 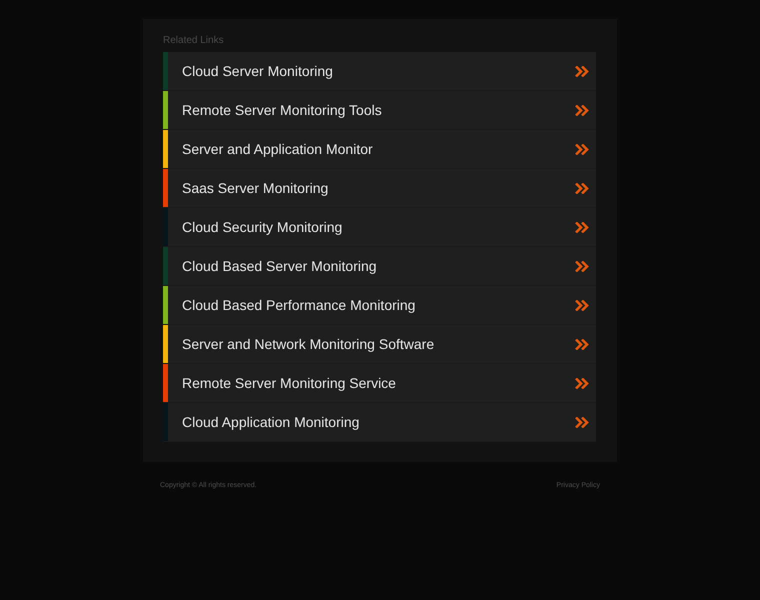 What do you see at coordinates (379, 71) in the screenshot?
I see `link-row: Cloud Server Monitoring` at bounding box center [379, 71].